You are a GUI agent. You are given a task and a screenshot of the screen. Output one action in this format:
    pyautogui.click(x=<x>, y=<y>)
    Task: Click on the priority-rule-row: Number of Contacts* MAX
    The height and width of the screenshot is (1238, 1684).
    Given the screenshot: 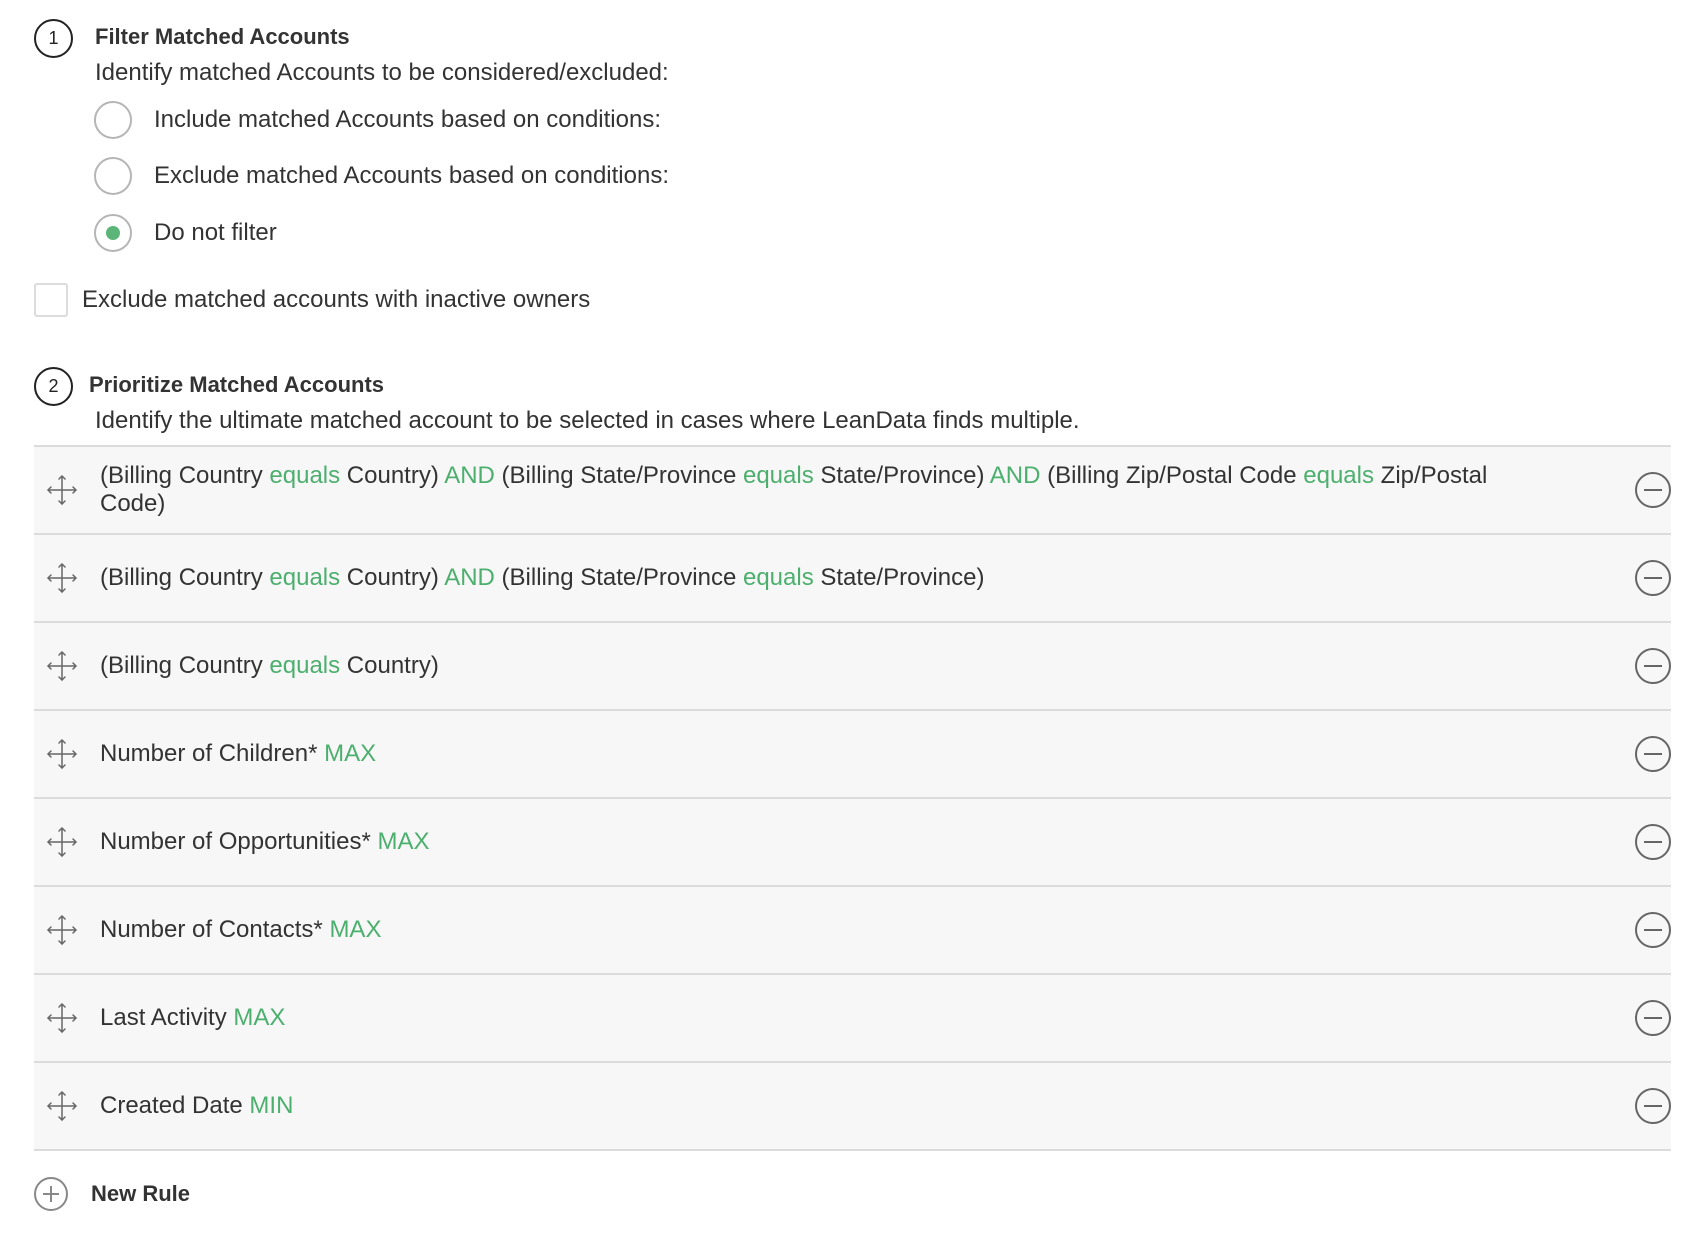 What is the action you would take?
    pyautogui.click(x=852, y=931)
    